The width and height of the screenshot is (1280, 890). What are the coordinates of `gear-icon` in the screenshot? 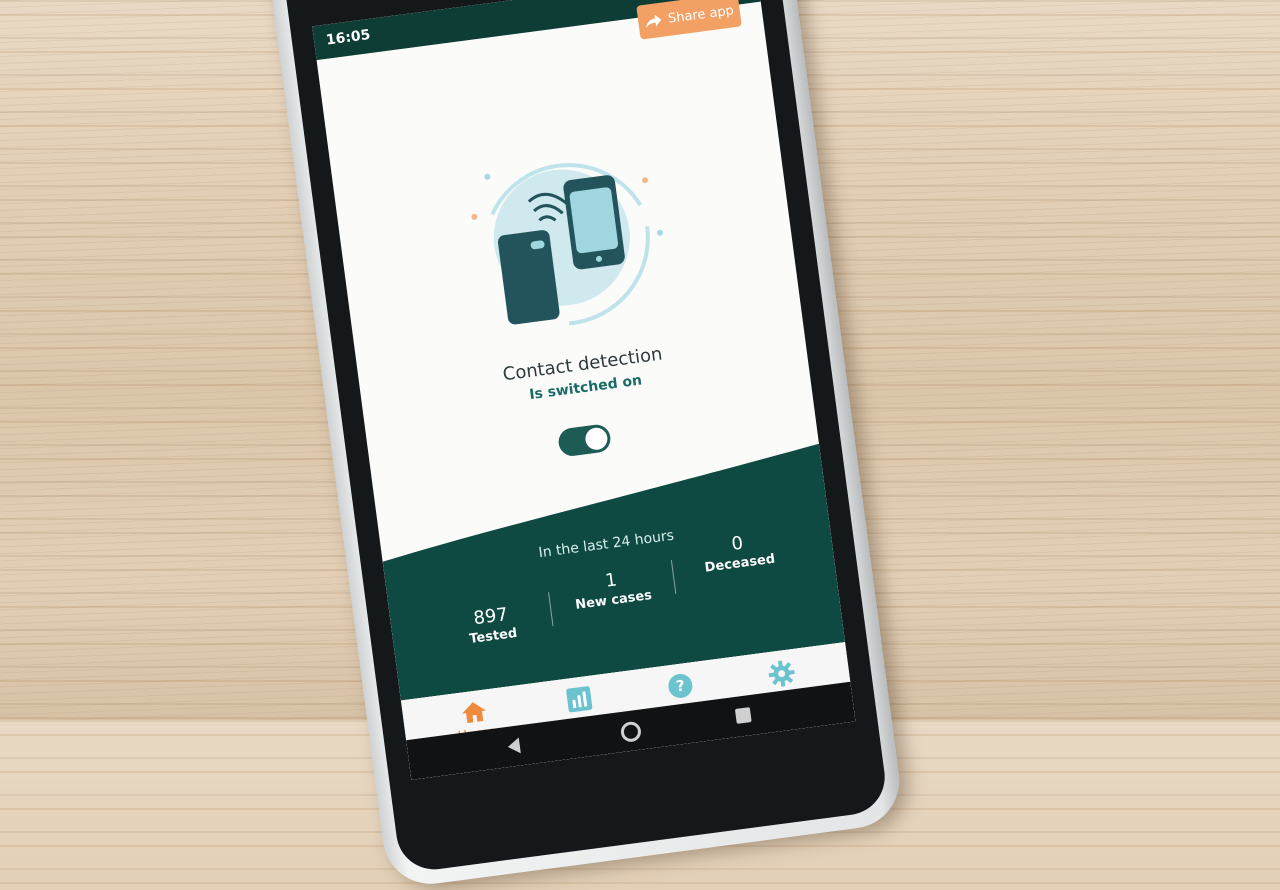 It's located at (781, 673).